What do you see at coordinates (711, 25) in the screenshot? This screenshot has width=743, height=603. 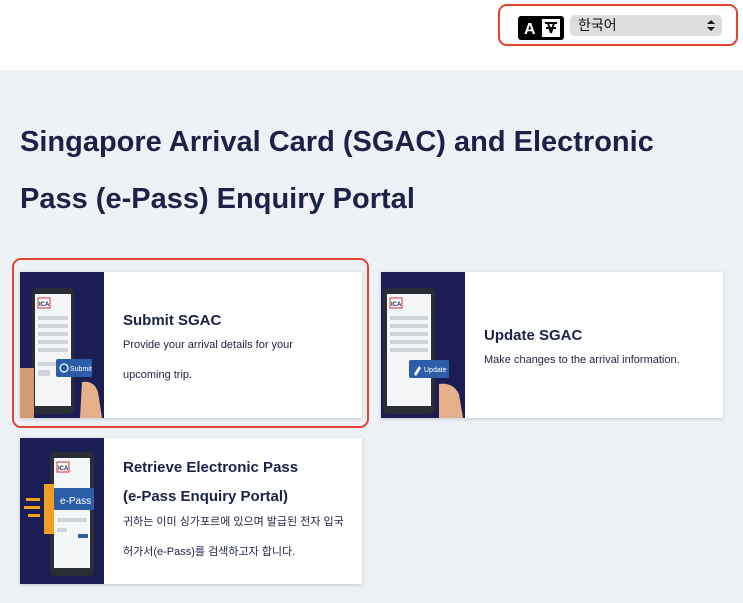 I see `select-arrows-icon` at bounding box center [711, 25].